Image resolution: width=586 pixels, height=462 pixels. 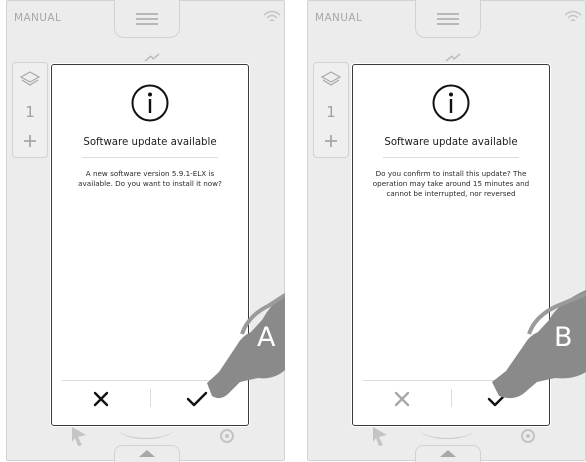 I want to click on step-label: A, so click(x=266, y=337).